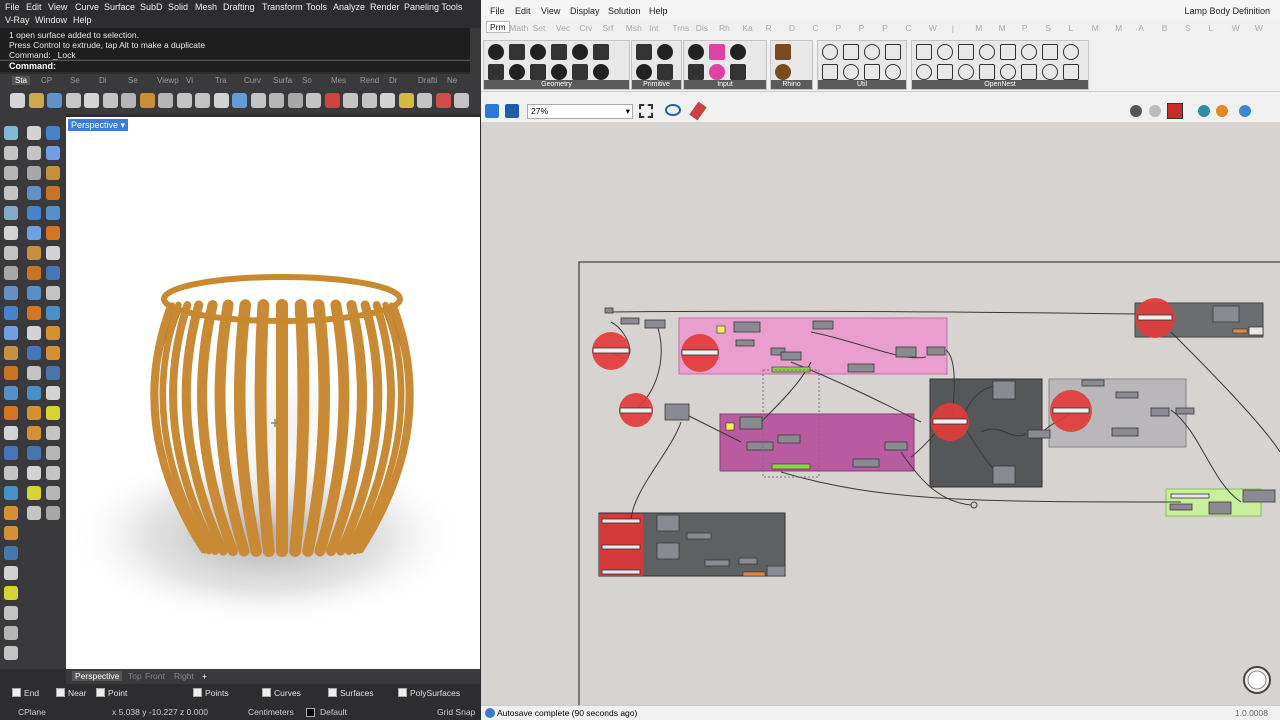  Describe the element at coordinates (673, 110) in the screenshot. I see `preview-eye-icon` at that location.